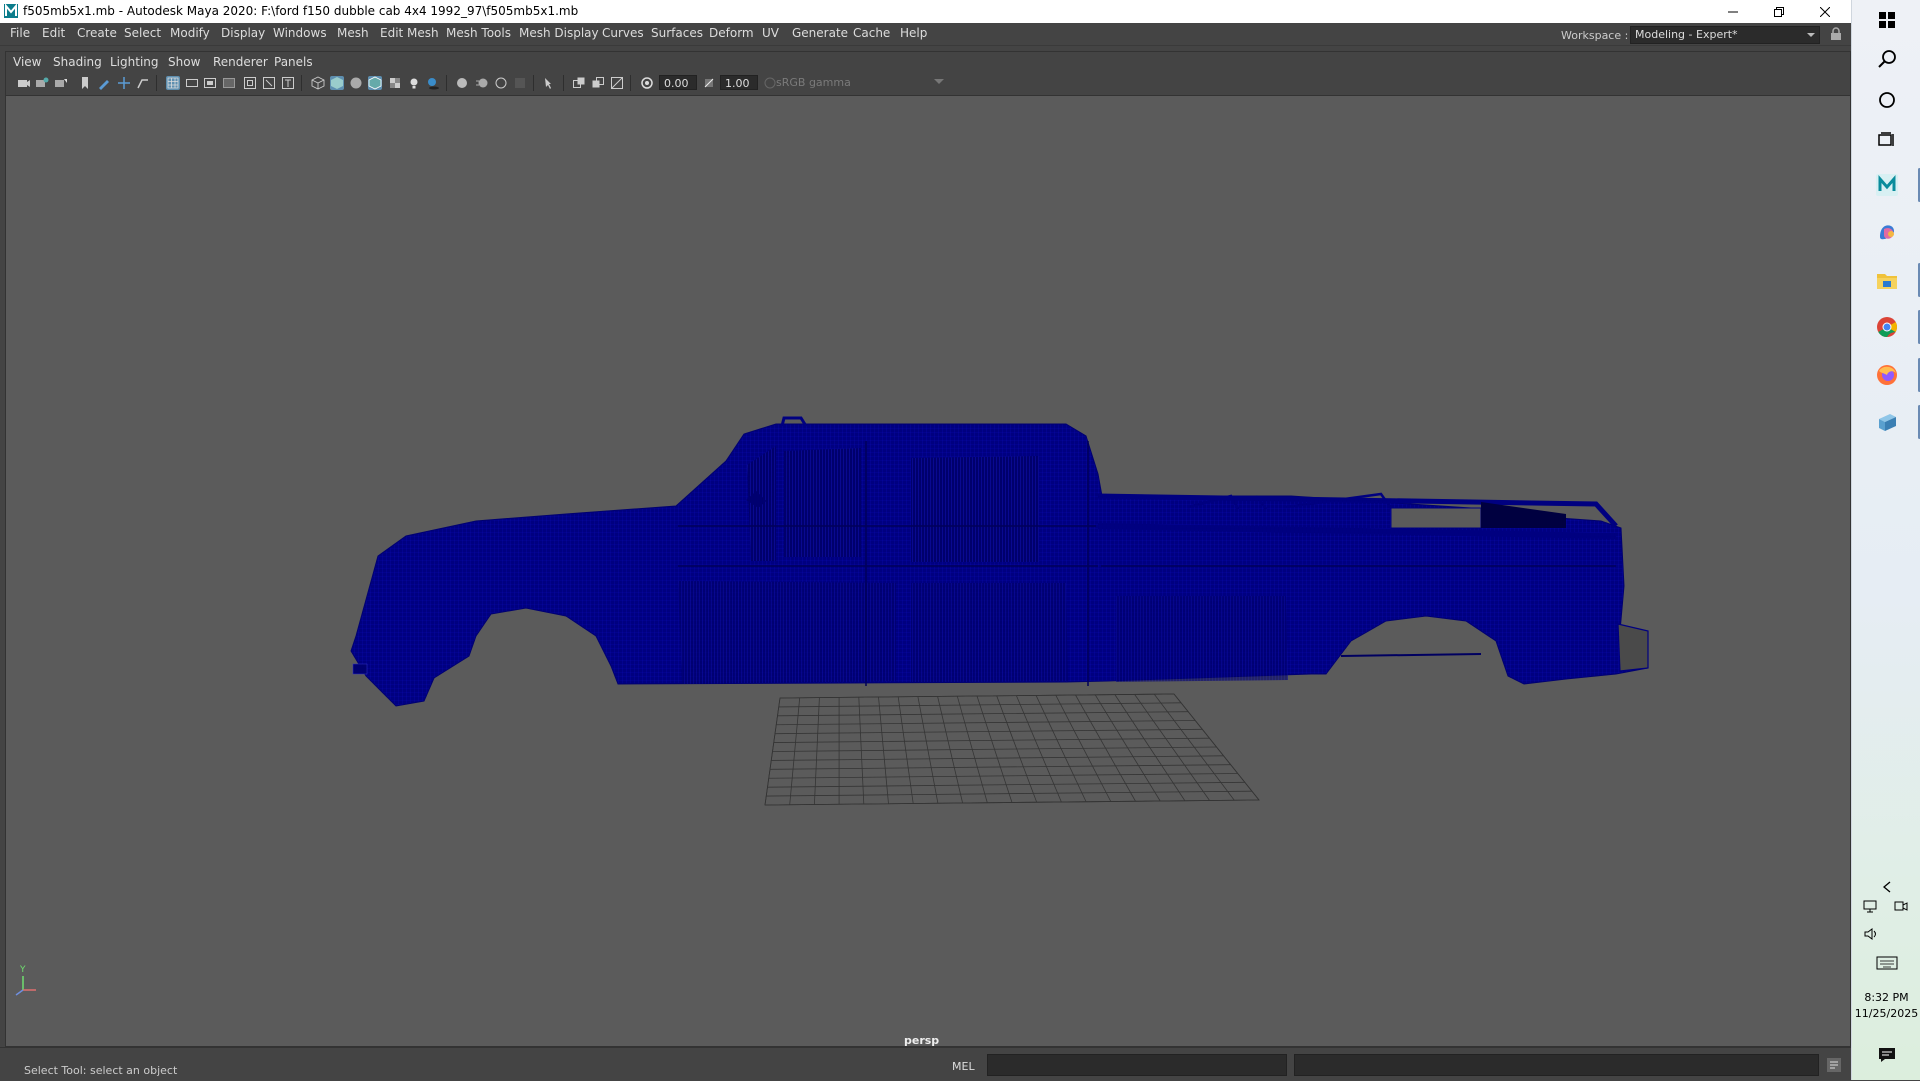  I want to click on meet-icon, so click(1901, 906).